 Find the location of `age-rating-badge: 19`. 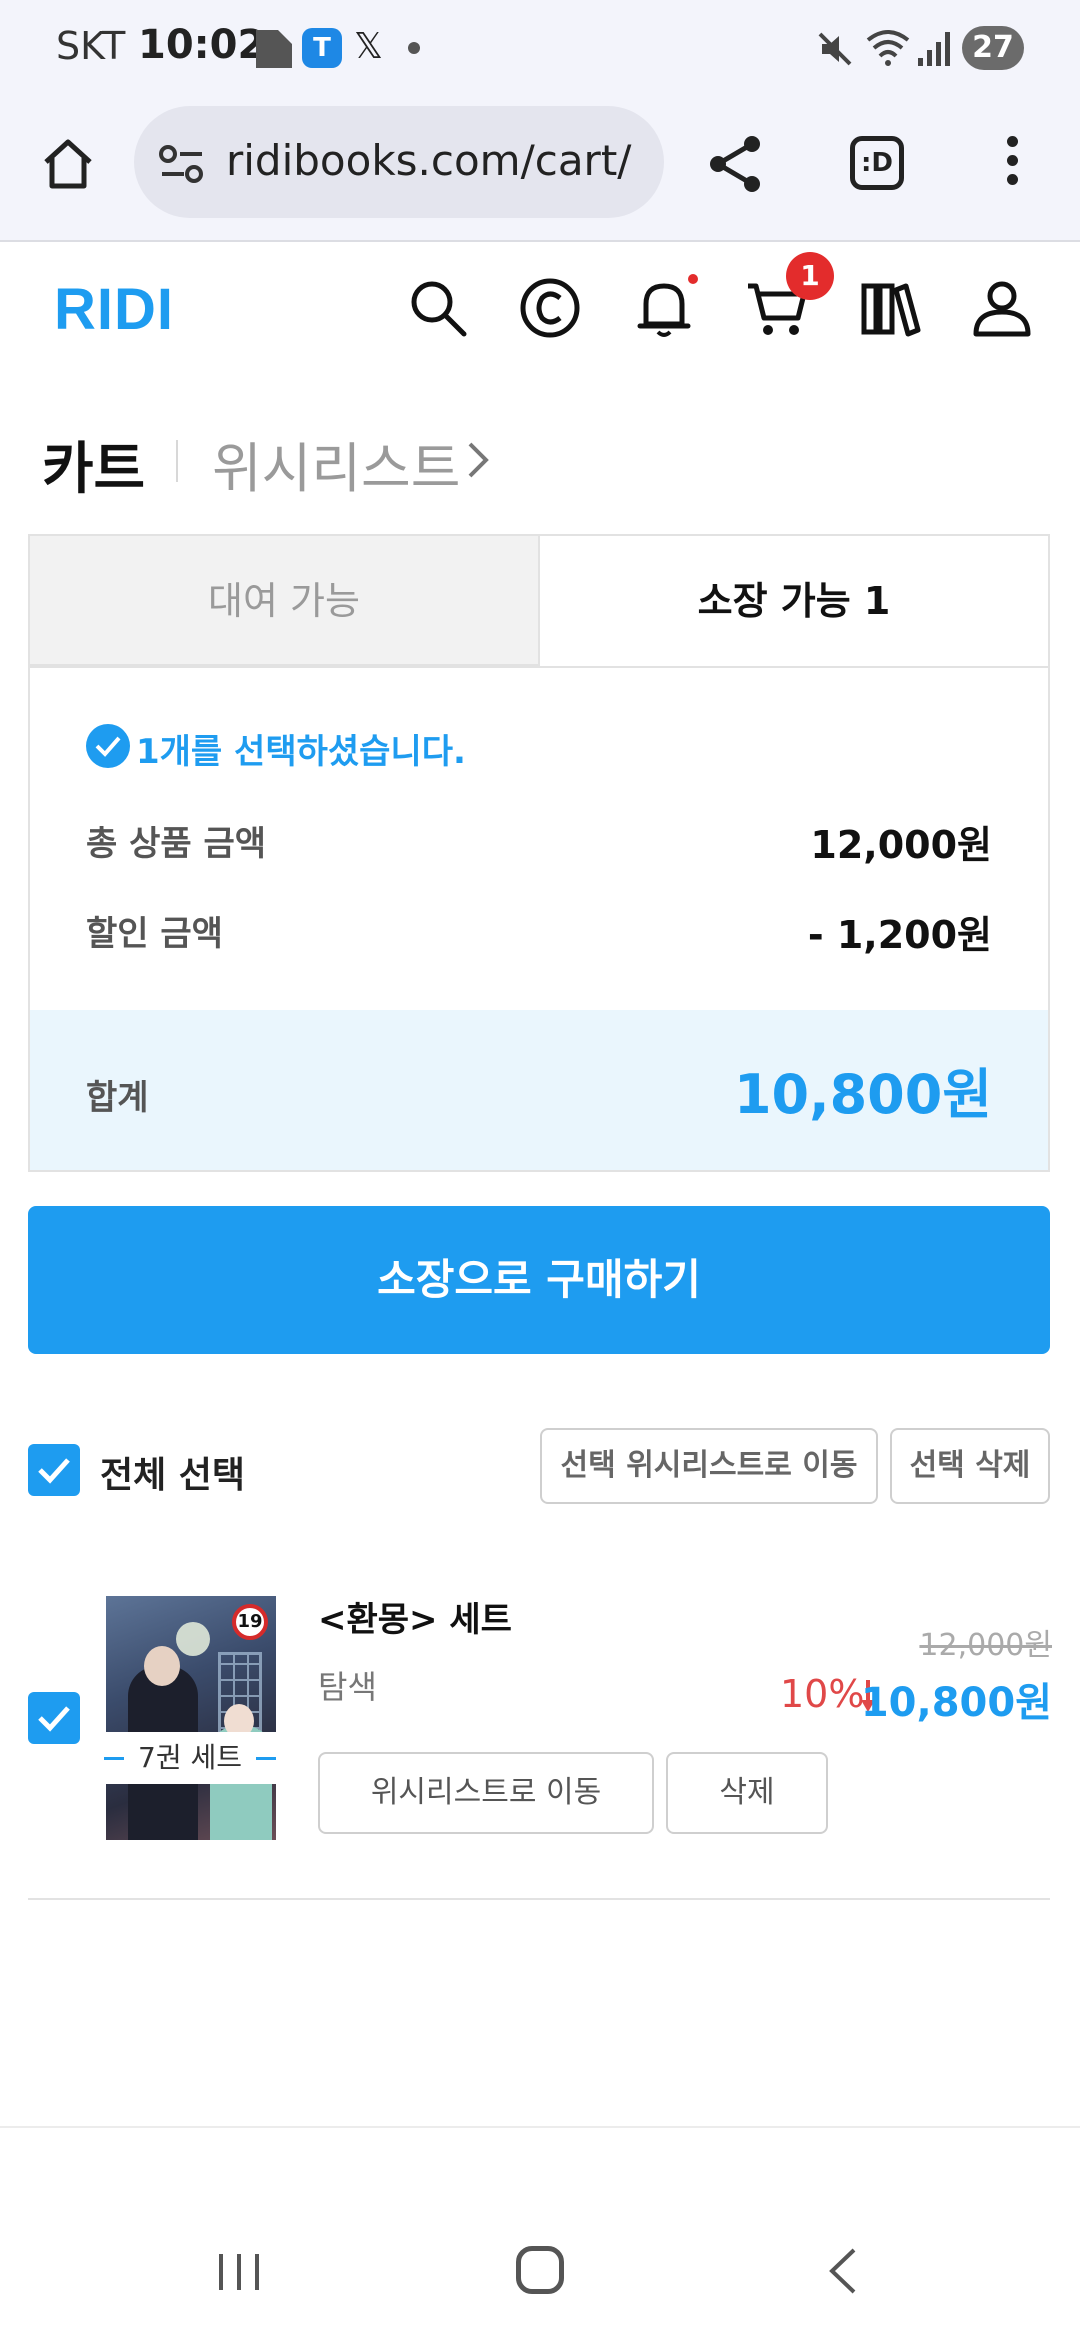

age-rating-badge: 19 is located at coordinates (250, 1622).